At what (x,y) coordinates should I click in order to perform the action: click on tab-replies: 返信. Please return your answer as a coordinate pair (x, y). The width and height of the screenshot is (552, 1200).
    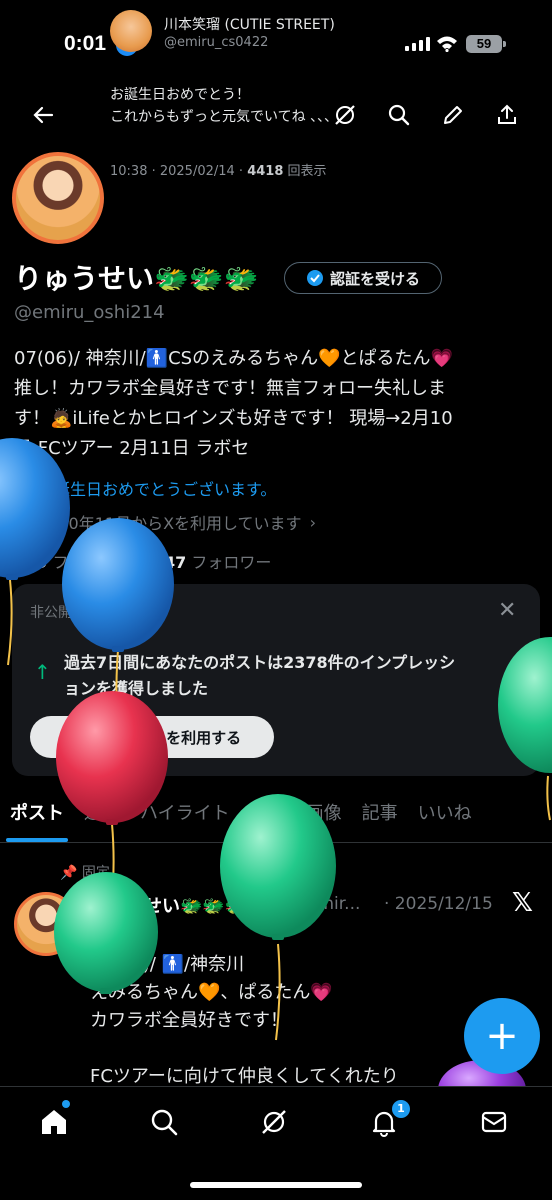
    Looking at the image, I should click on (102, 822).